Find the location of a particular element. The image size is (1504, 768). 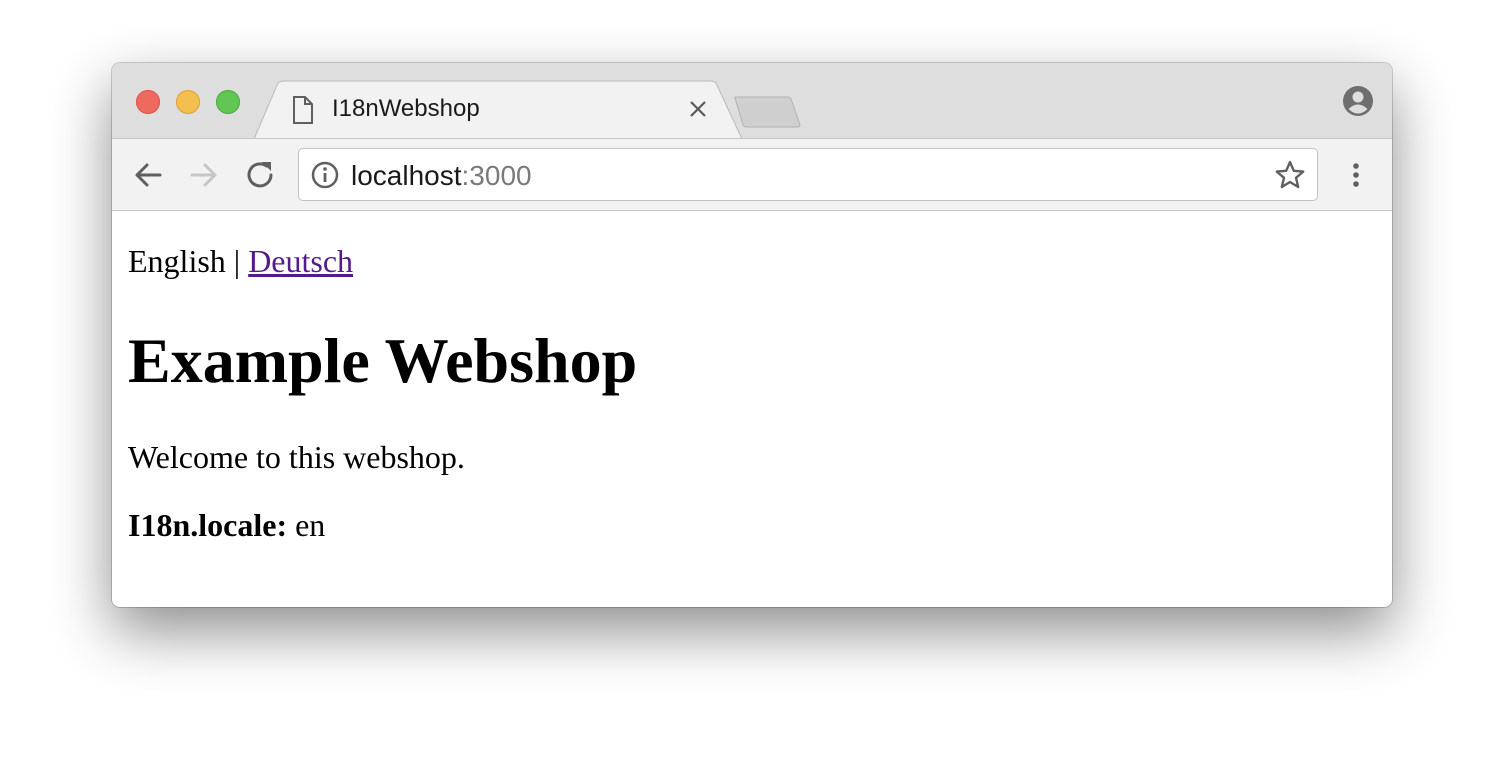

url-host: localhost is located at coordinates (406, 175).